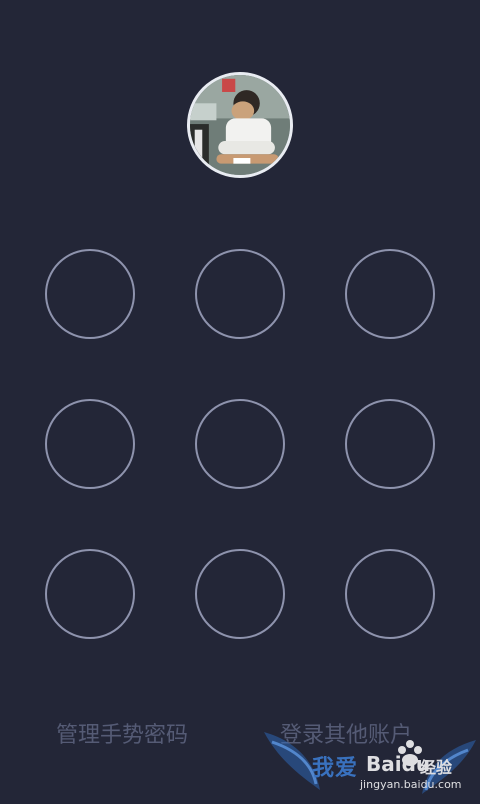  I want to click on login-other-account-link: 登录其他账户, so click(346, 736).